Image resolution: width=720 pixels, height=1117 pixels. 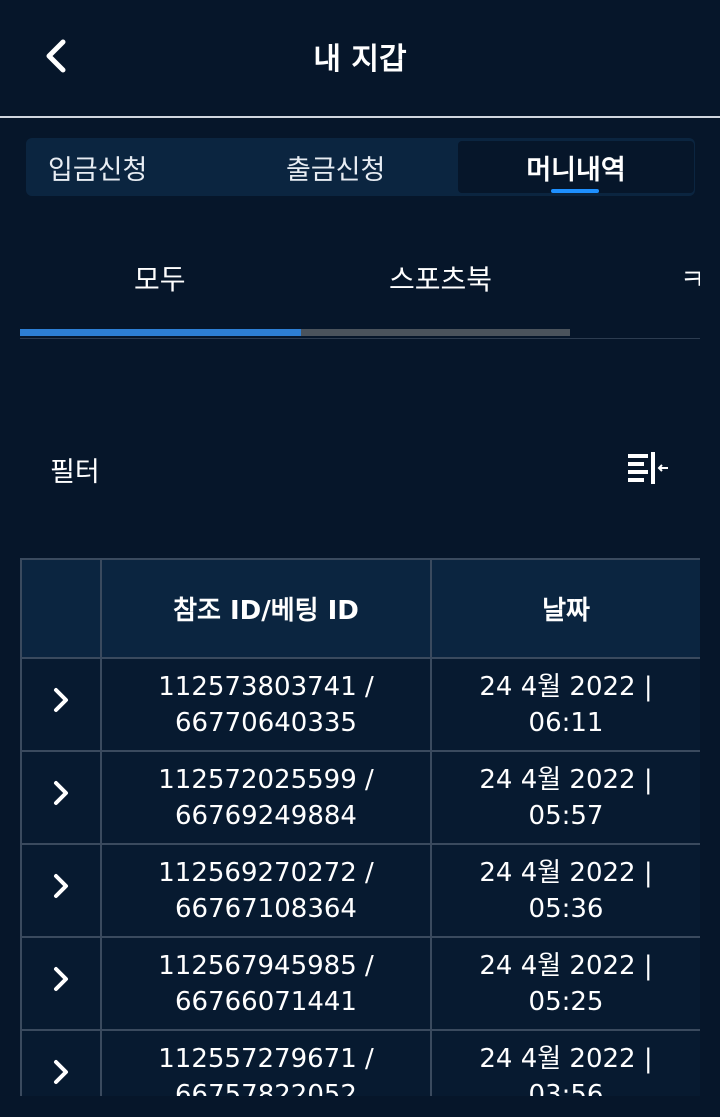 I want to click on tab-money-history: 머니내역, so click(x=576, y=167).